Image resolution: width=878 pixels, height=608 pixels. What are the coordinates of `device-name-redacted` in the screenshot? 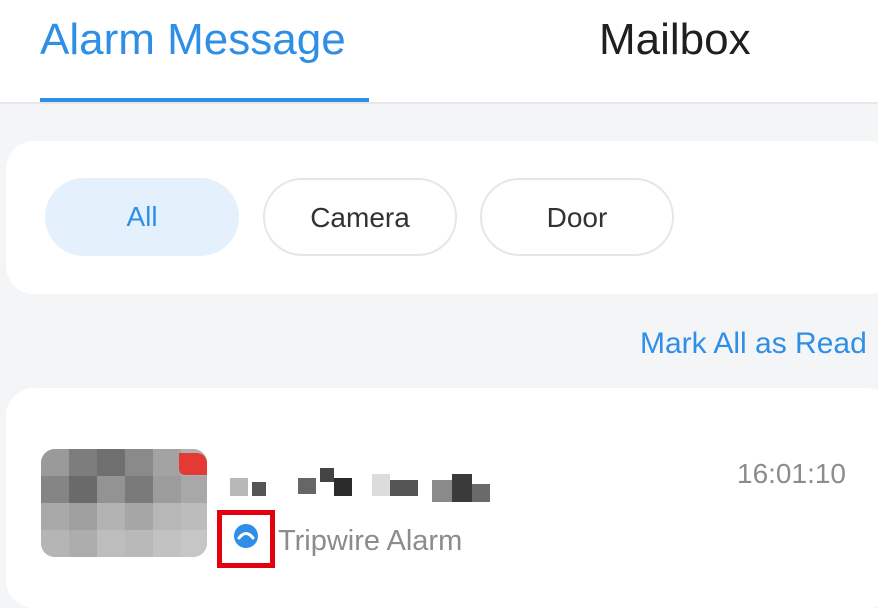 It's located at (357, 484).